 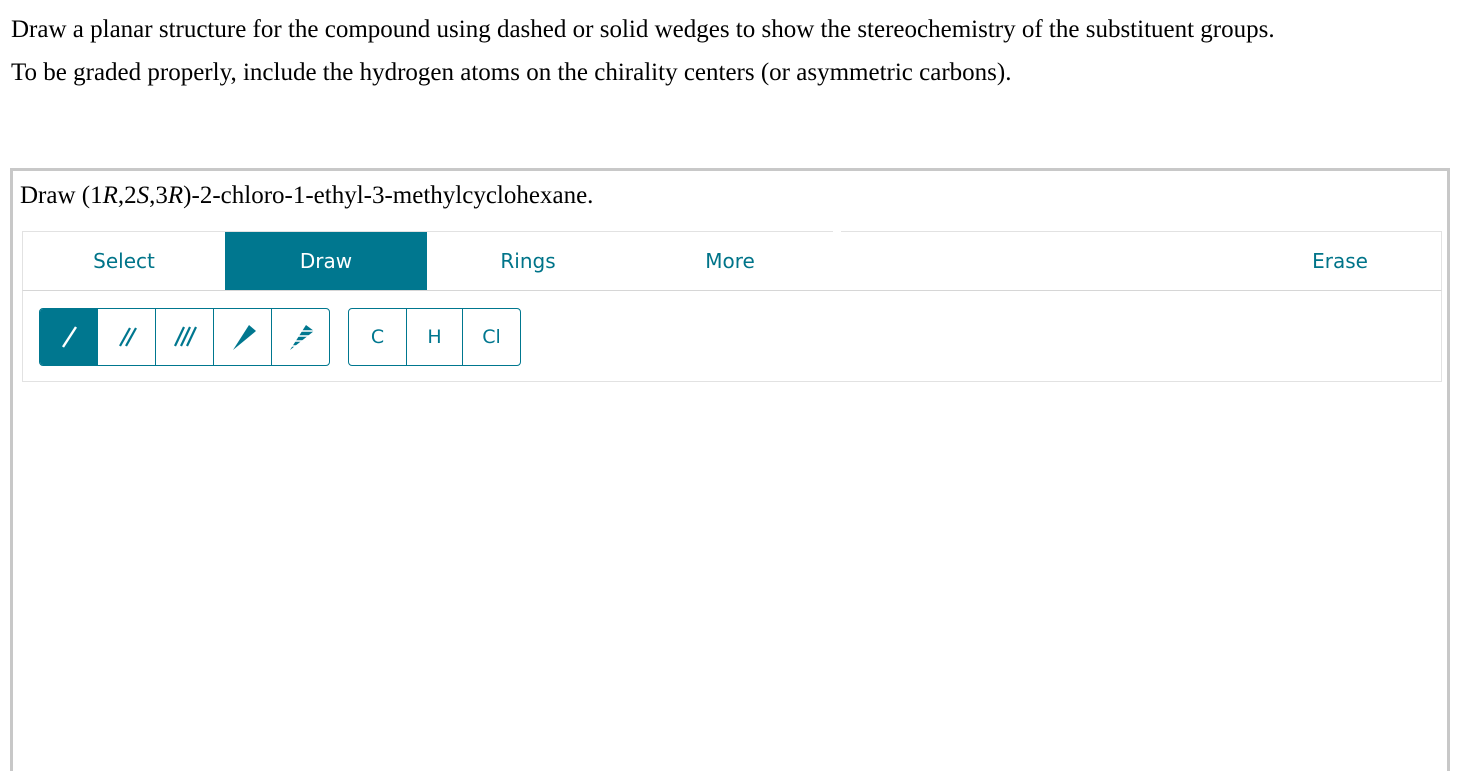 What do you see at coordinates (127, 195) in the screenshot?
I see `prompt-separator-1: ,2` at bounding box center [127, 195].